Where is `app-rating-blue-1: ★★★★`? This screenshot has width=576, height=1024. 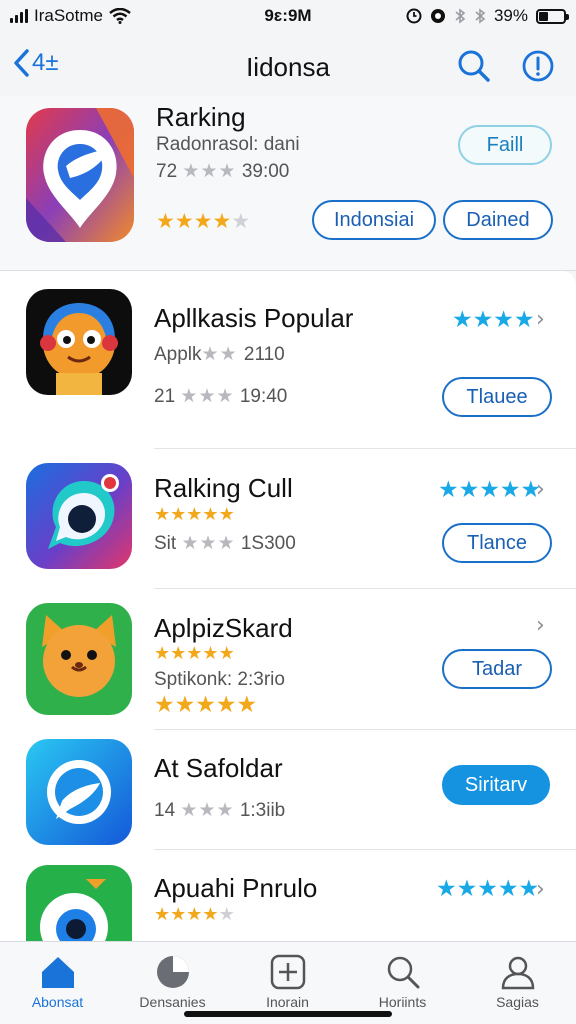 app-rating-blue-1: ★★★★ is located at coordinates (493, 319).